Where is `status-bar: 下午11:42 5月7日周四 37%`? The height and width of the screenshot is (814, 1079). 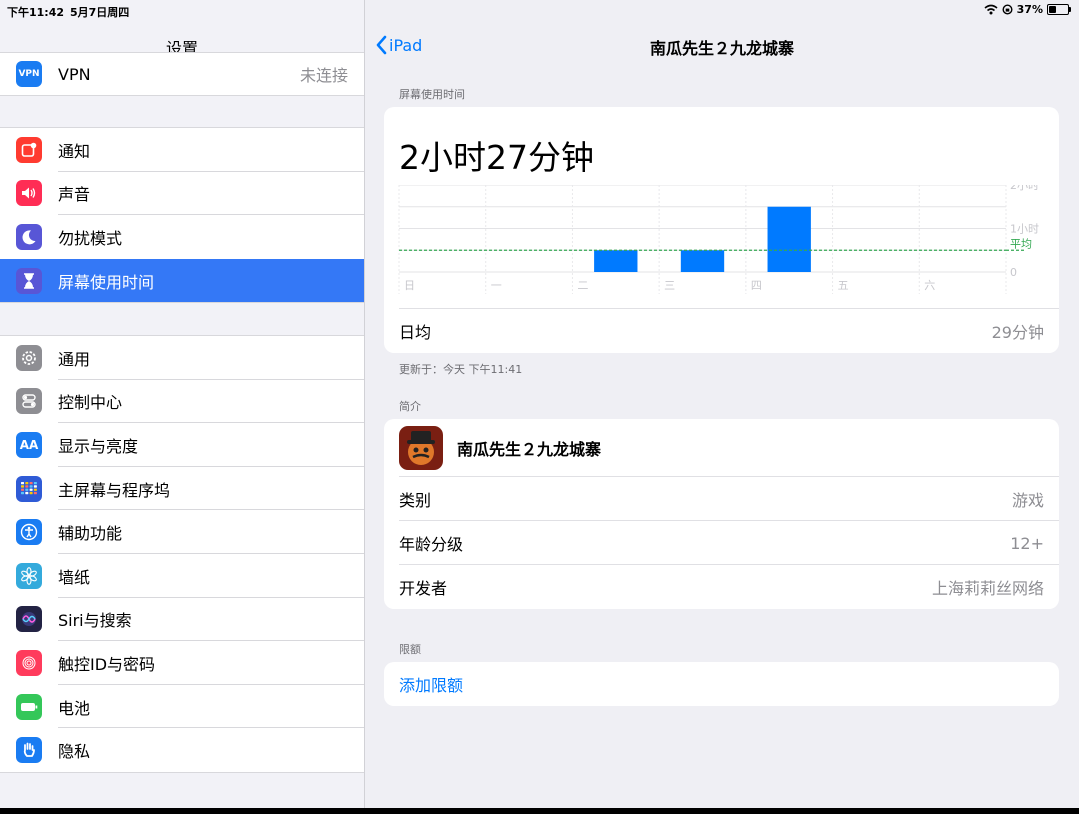 status-bar: 下午11:42 5月7日周四 37% is located at coordinates (539, 10).